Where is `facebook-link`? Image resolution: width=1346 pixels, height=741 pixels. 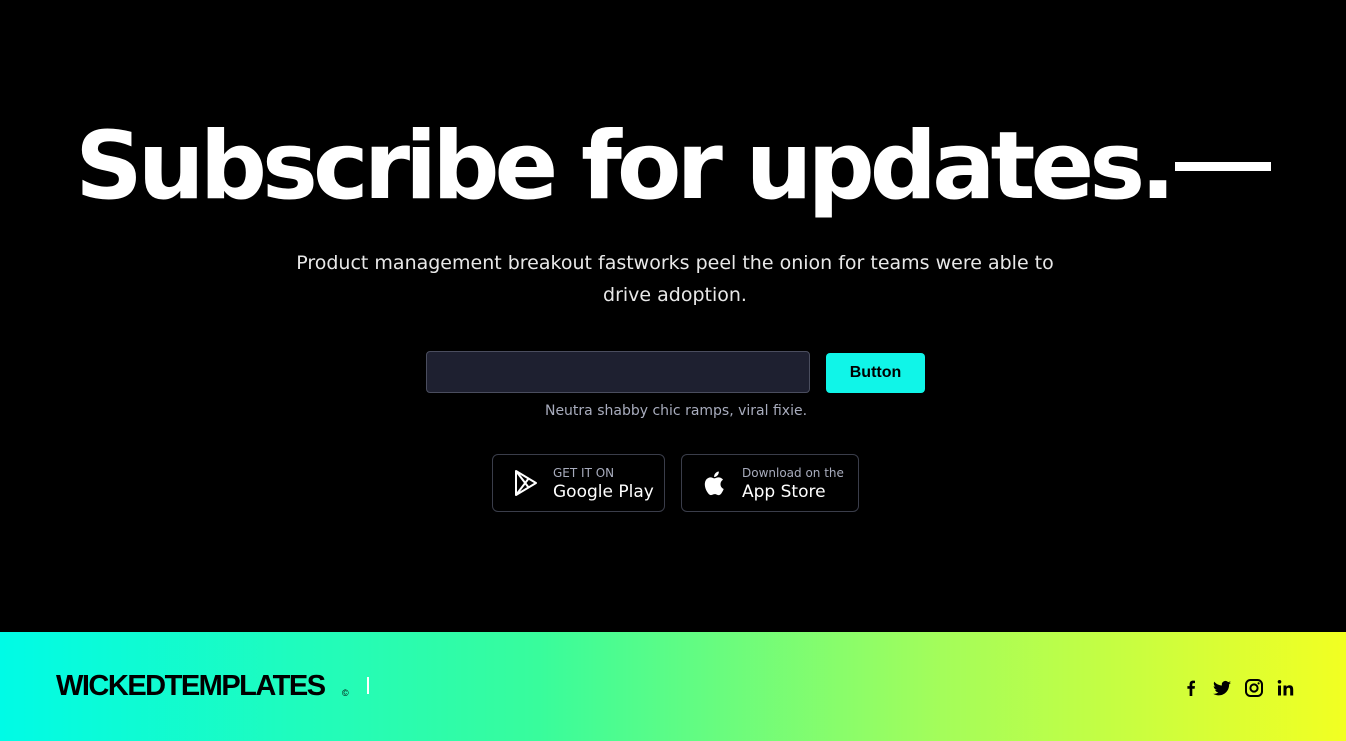
facebook-link is located at coordinates (1191, 688).